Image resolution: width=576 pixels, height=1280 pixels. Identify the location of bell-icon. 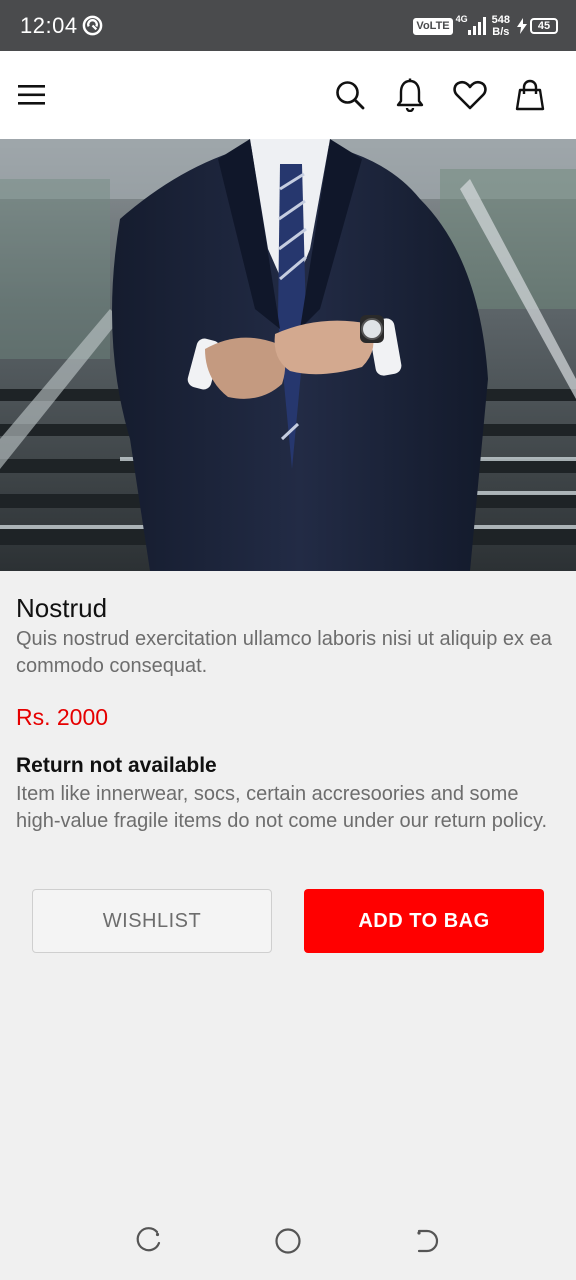
(410, 95).